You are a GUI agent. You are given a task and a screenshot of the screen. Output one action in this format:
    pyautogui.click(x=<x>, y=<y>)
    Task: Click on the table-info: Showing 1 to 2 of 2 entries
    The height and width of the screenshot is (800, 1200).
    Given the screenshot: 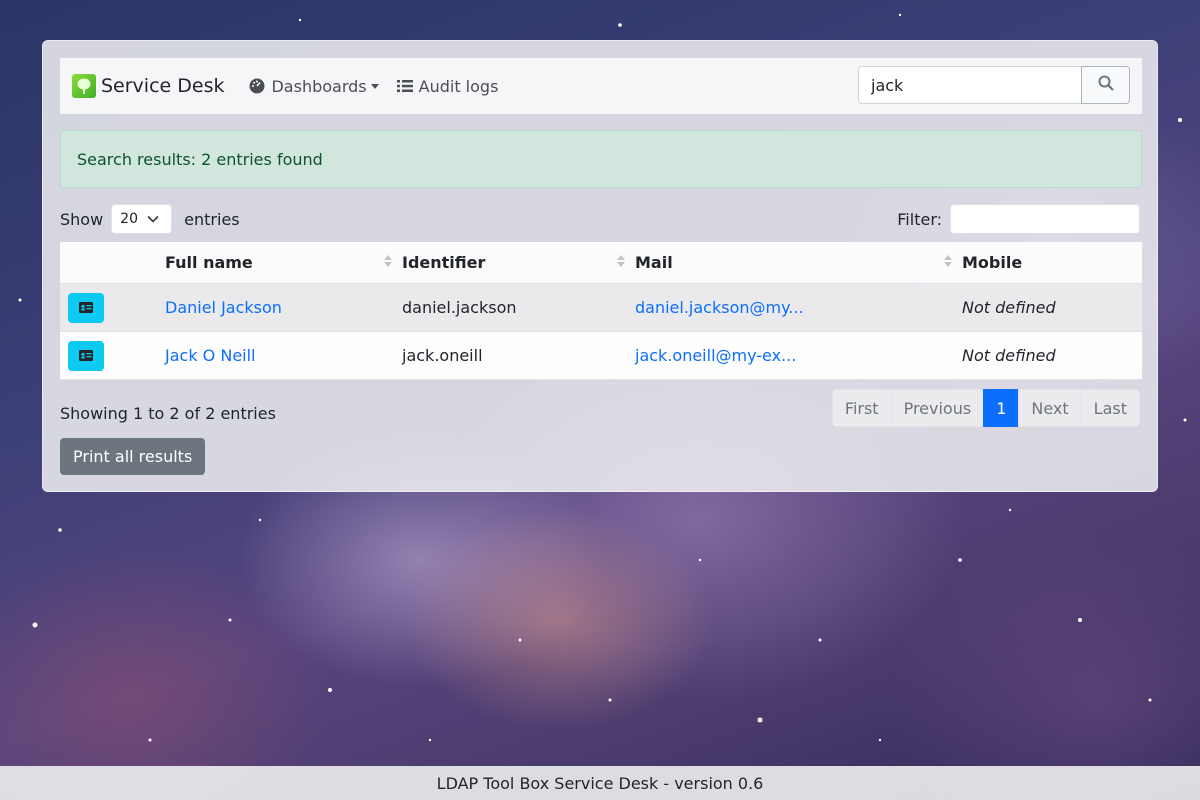 What is the action you would take?
    pyautogui.click(x=168, y=413)
    